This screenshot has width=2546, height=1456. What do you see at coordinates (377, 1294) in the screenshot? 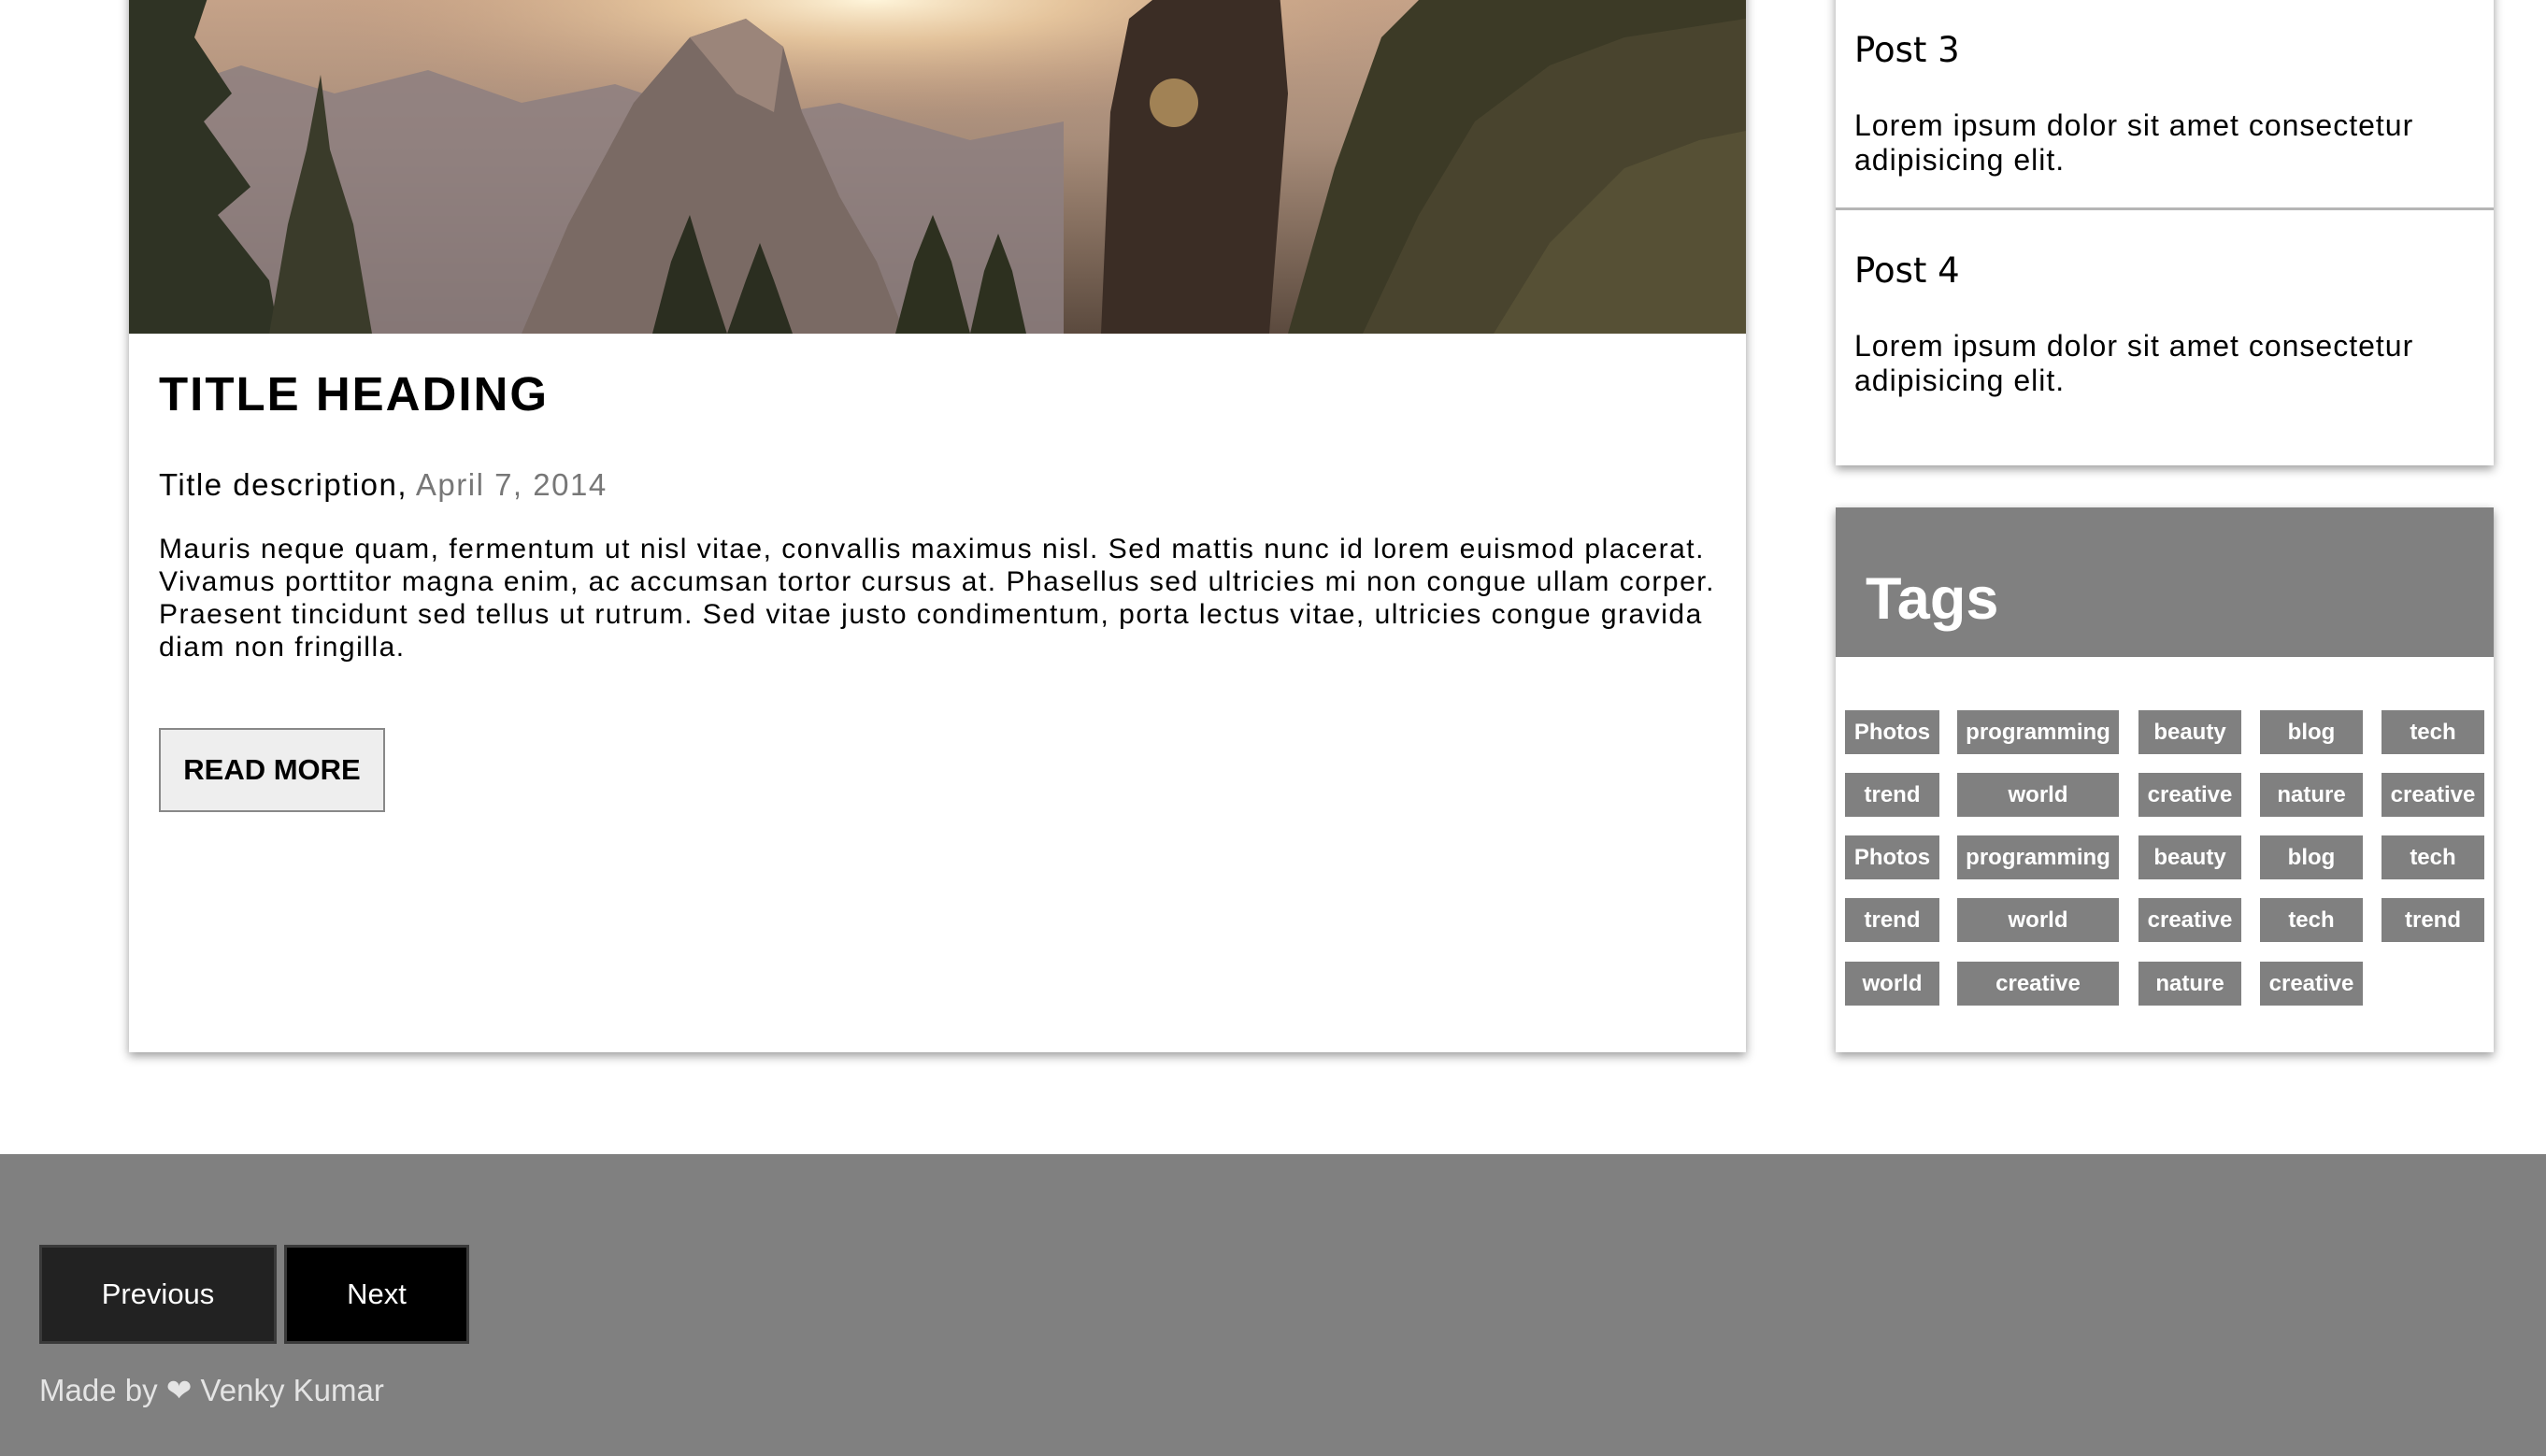
I see `next-button: Next` at bounding box center [377, 1294].